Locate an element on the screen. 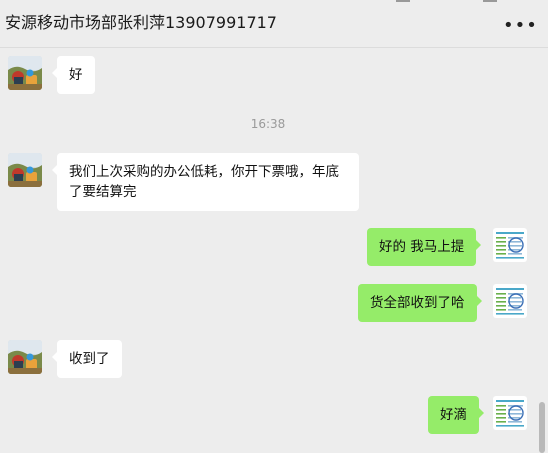  chat-title: 安源移动市场部张利萍13907991717 is located at coordinates (141, 22).